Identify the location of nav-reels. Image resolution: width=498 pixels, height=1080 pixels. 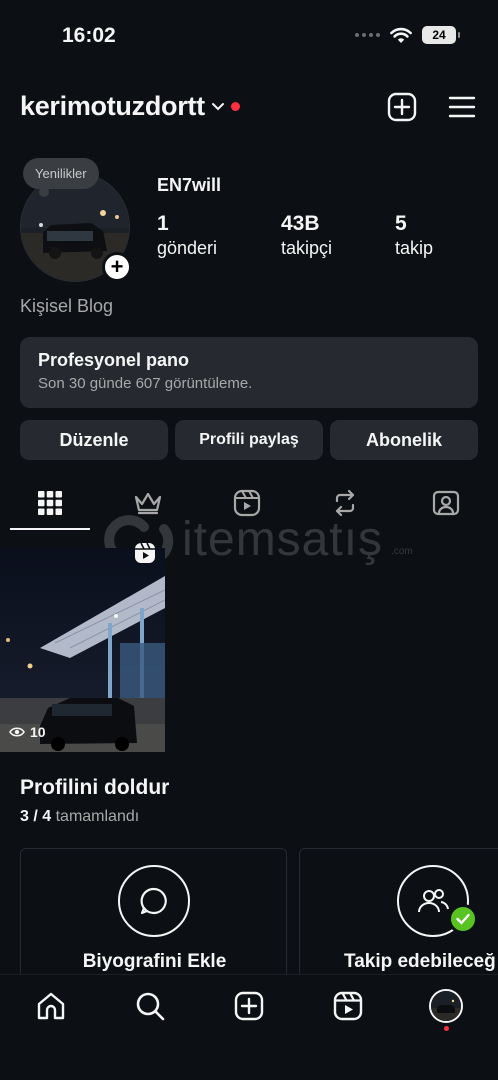
(348, 1006).